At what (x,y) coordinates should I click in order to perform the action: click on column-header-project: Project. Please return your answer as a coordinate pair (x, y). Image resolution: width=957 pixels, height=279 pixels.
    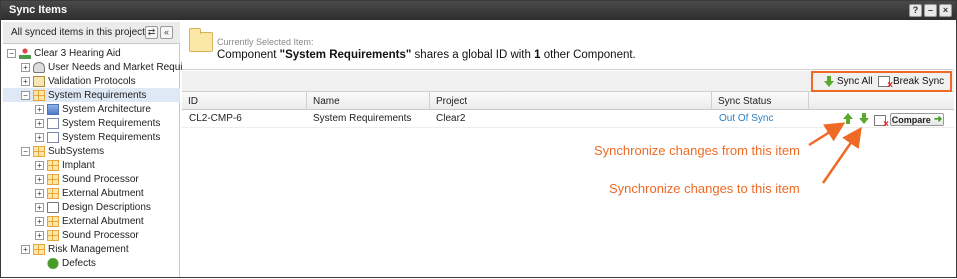
    Looking at the image, I should click on (571, 101).